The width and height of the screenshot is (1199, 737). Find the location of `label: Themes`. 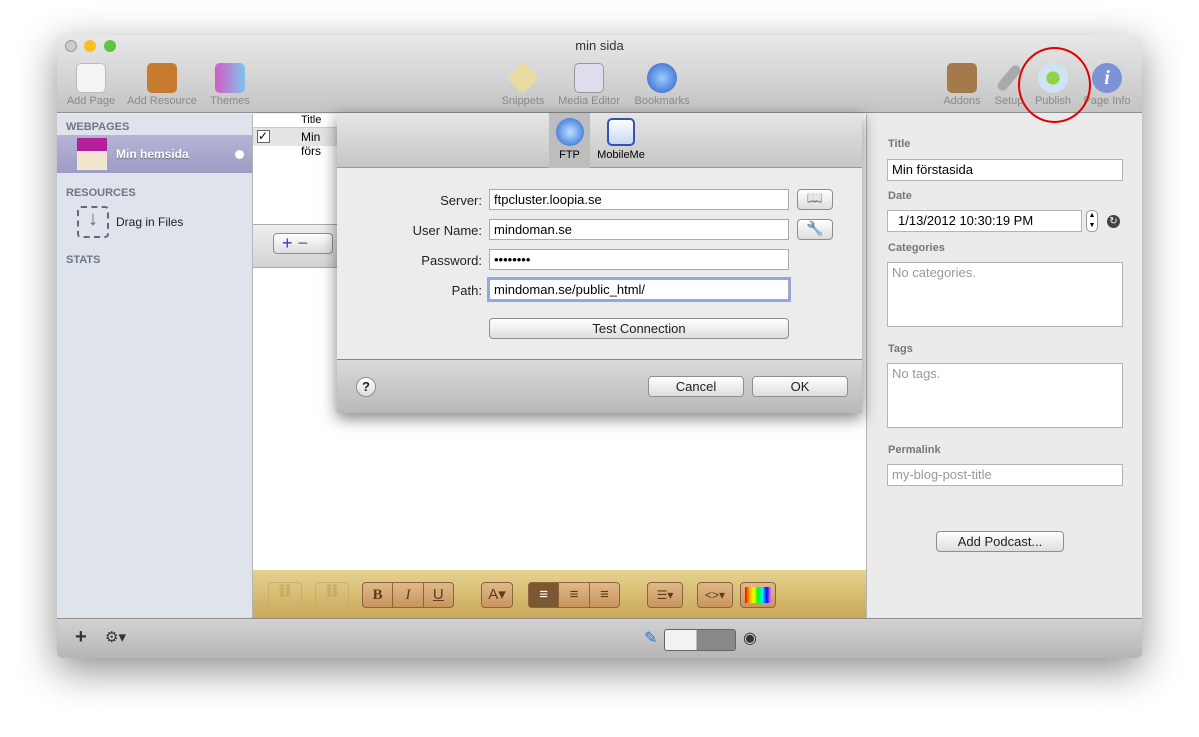

label: Themes is located at coordinates (230, 101).